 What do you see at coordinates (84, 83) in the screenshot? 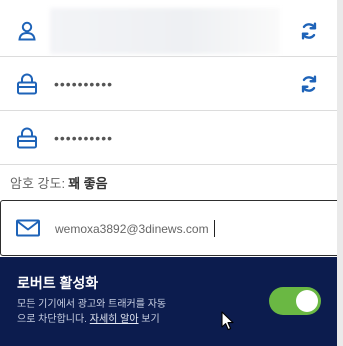
I see `password-value: ••••••••••` at bounding box center [84, 83].